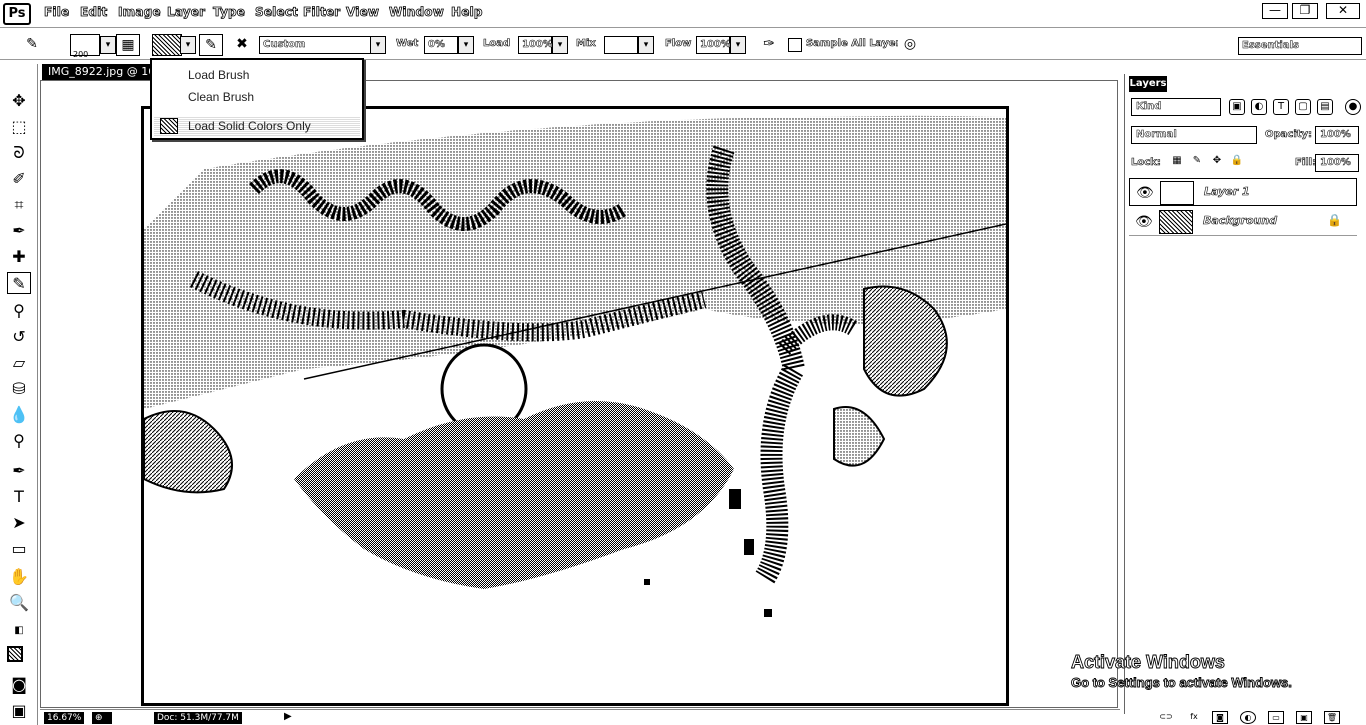  I want to click on menu-image: Image, so click(139, 14).